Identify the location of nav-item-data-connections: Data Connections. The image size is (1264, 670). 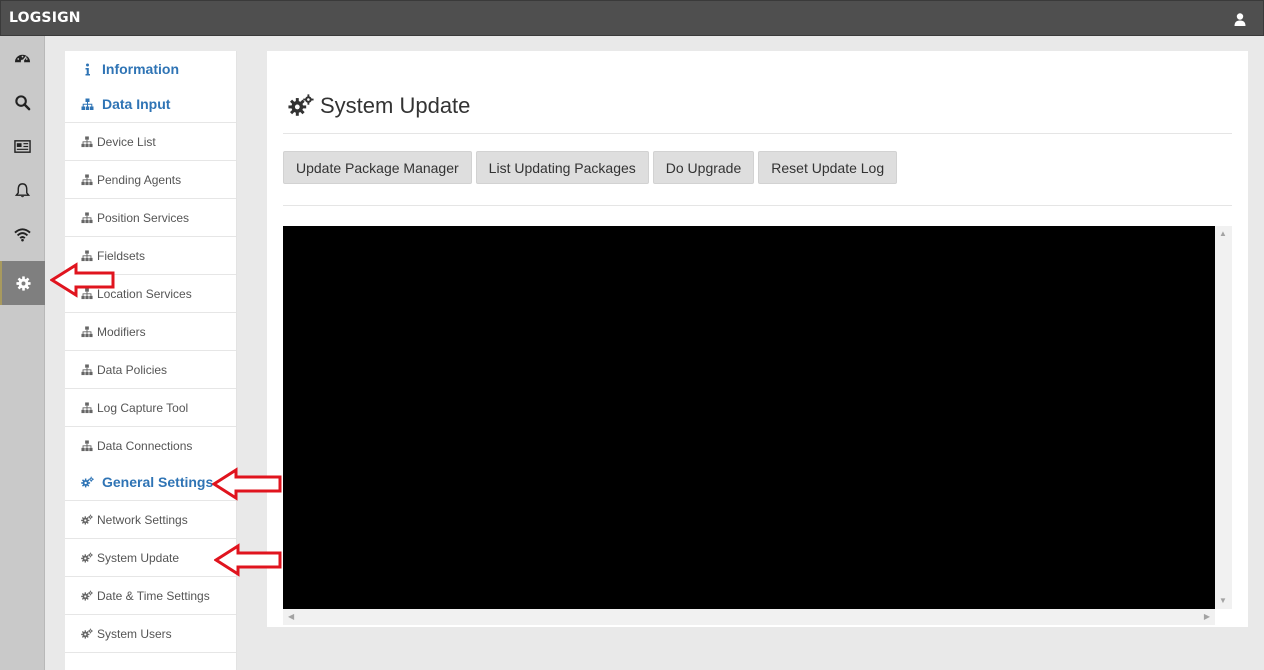
(150, 445).